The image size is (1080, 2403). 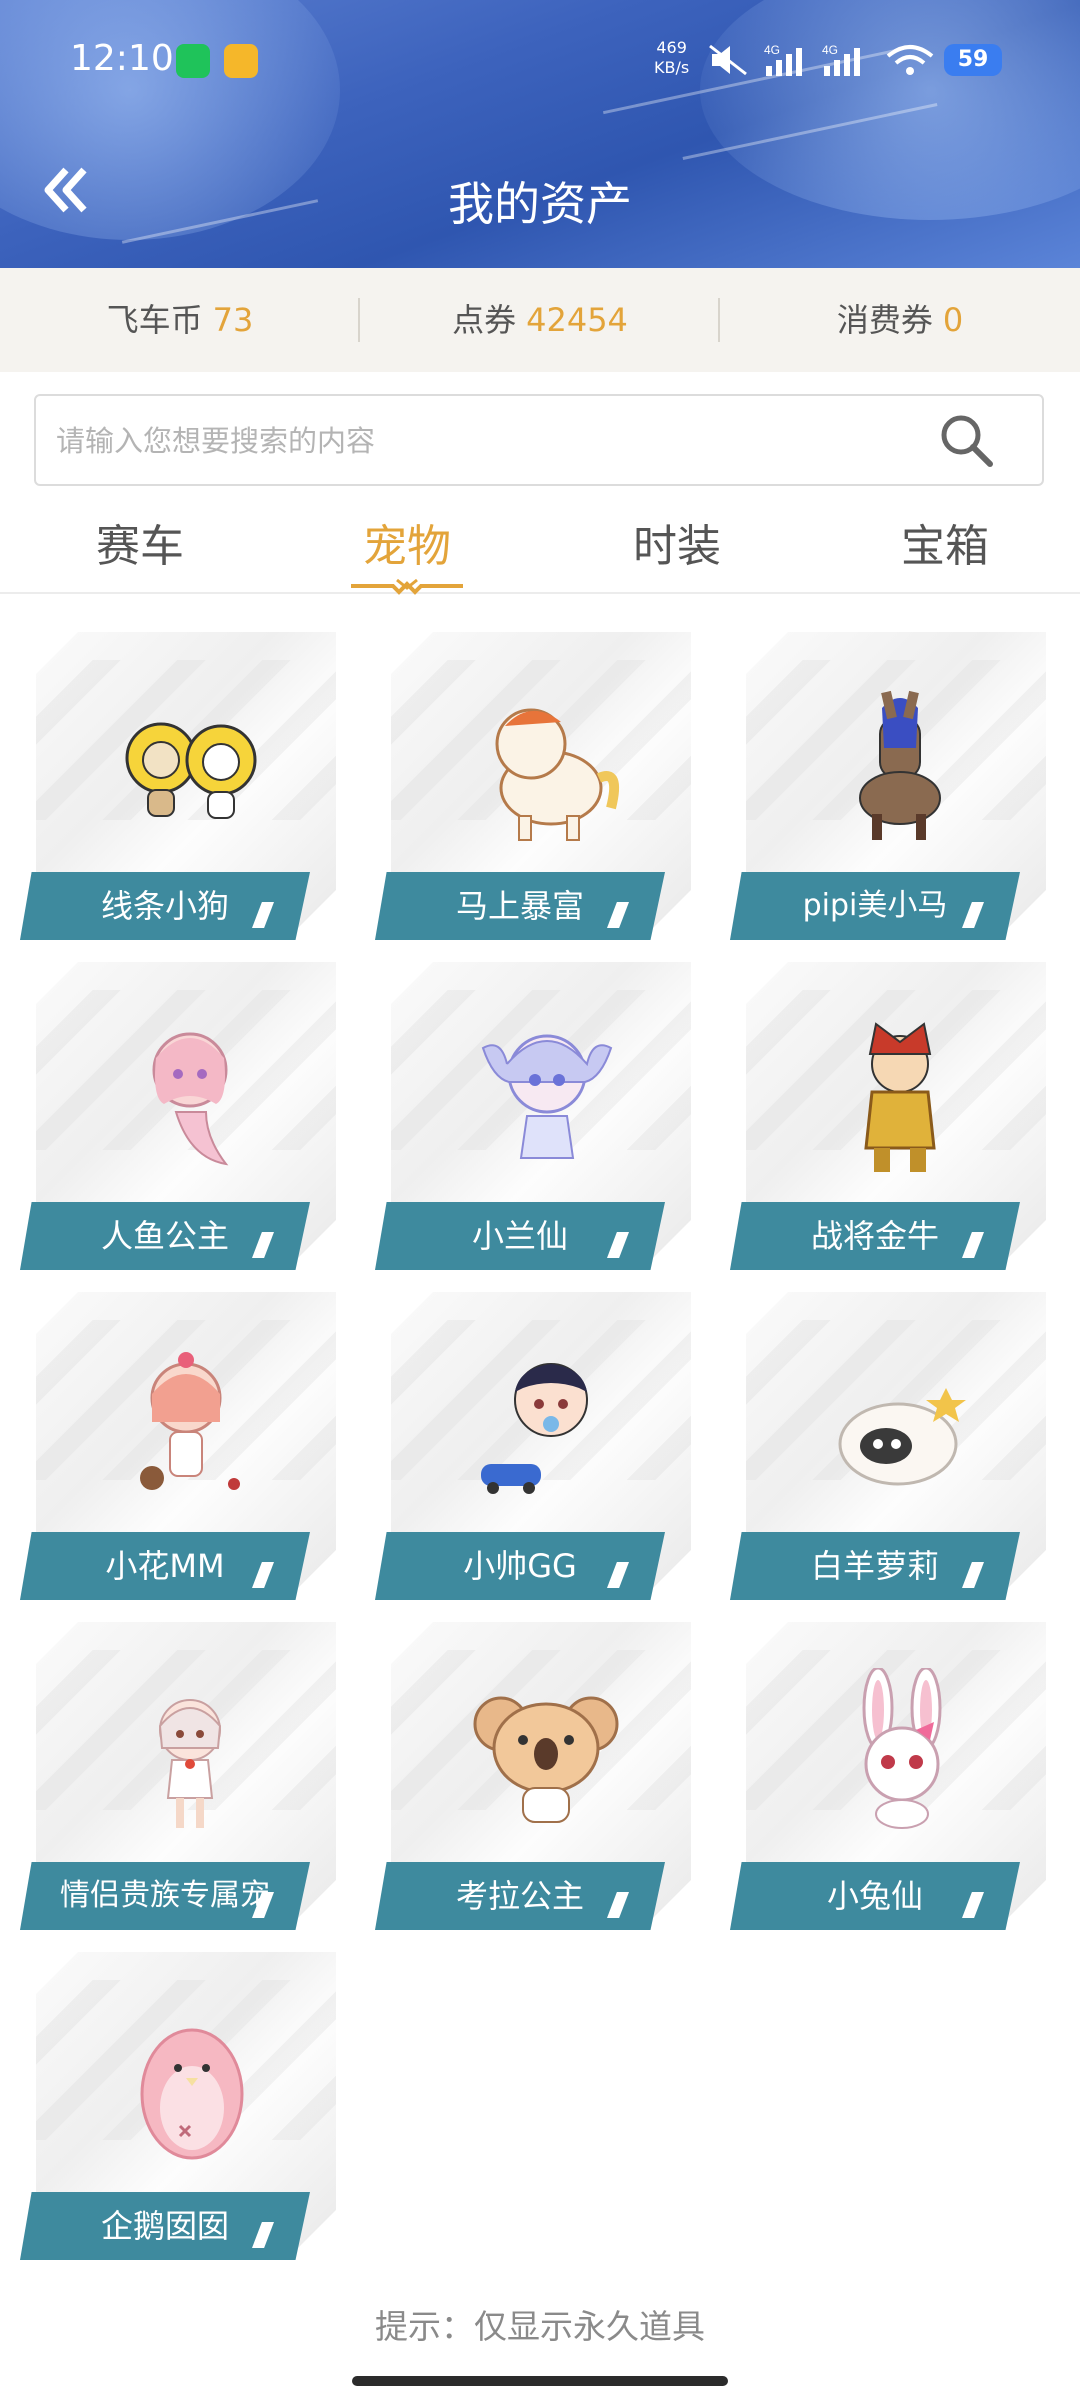 I want to click on tab-pets: 宠物, so click(x=407, y=552).